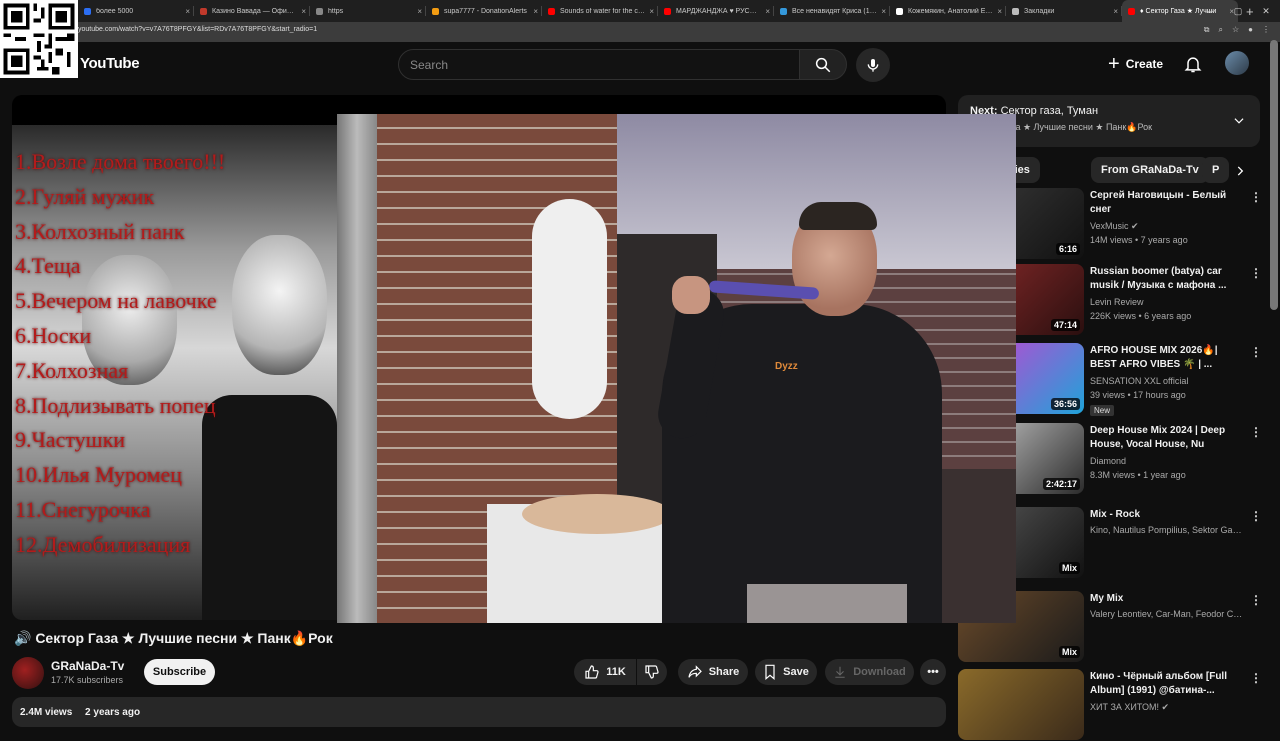 This screenshot has width=1280, height=741. I want to click on share-arrow-icon, so click(695, 671).